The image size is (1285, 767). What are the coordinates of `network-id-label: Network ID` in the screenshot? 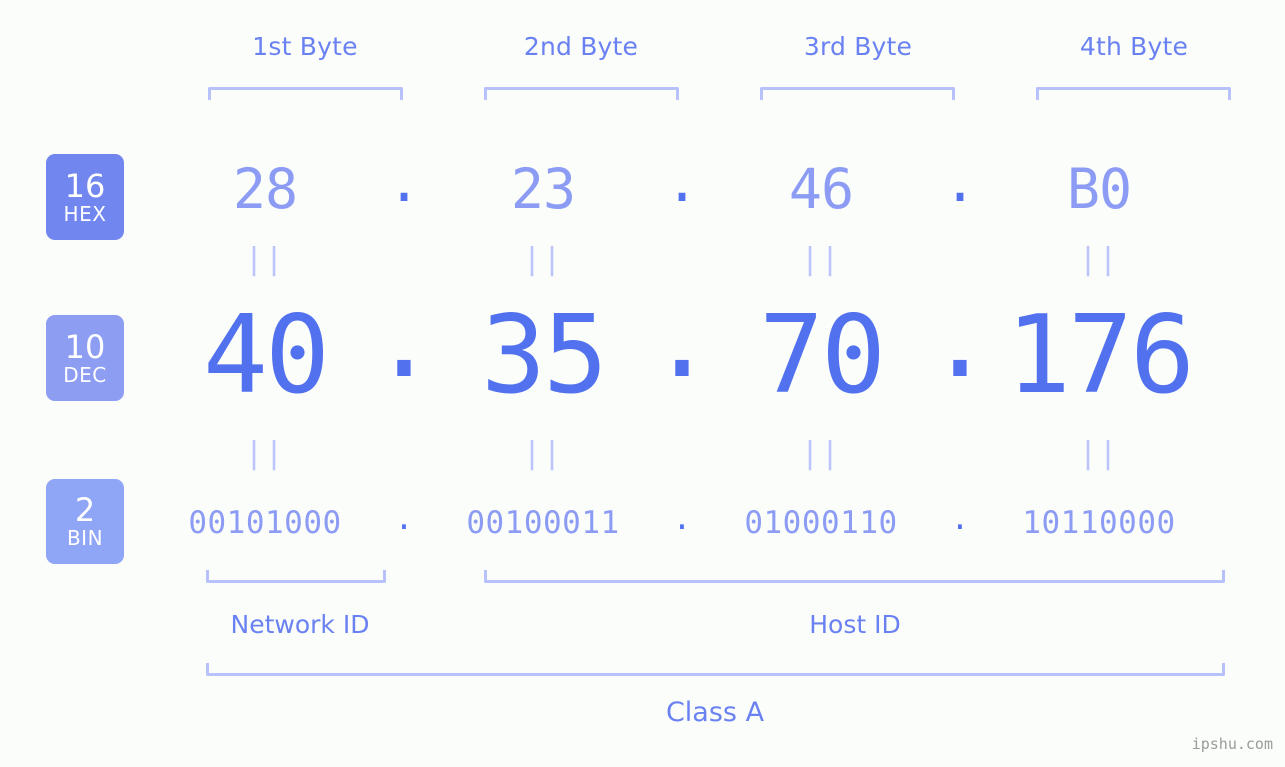 It's located at (300, 624).